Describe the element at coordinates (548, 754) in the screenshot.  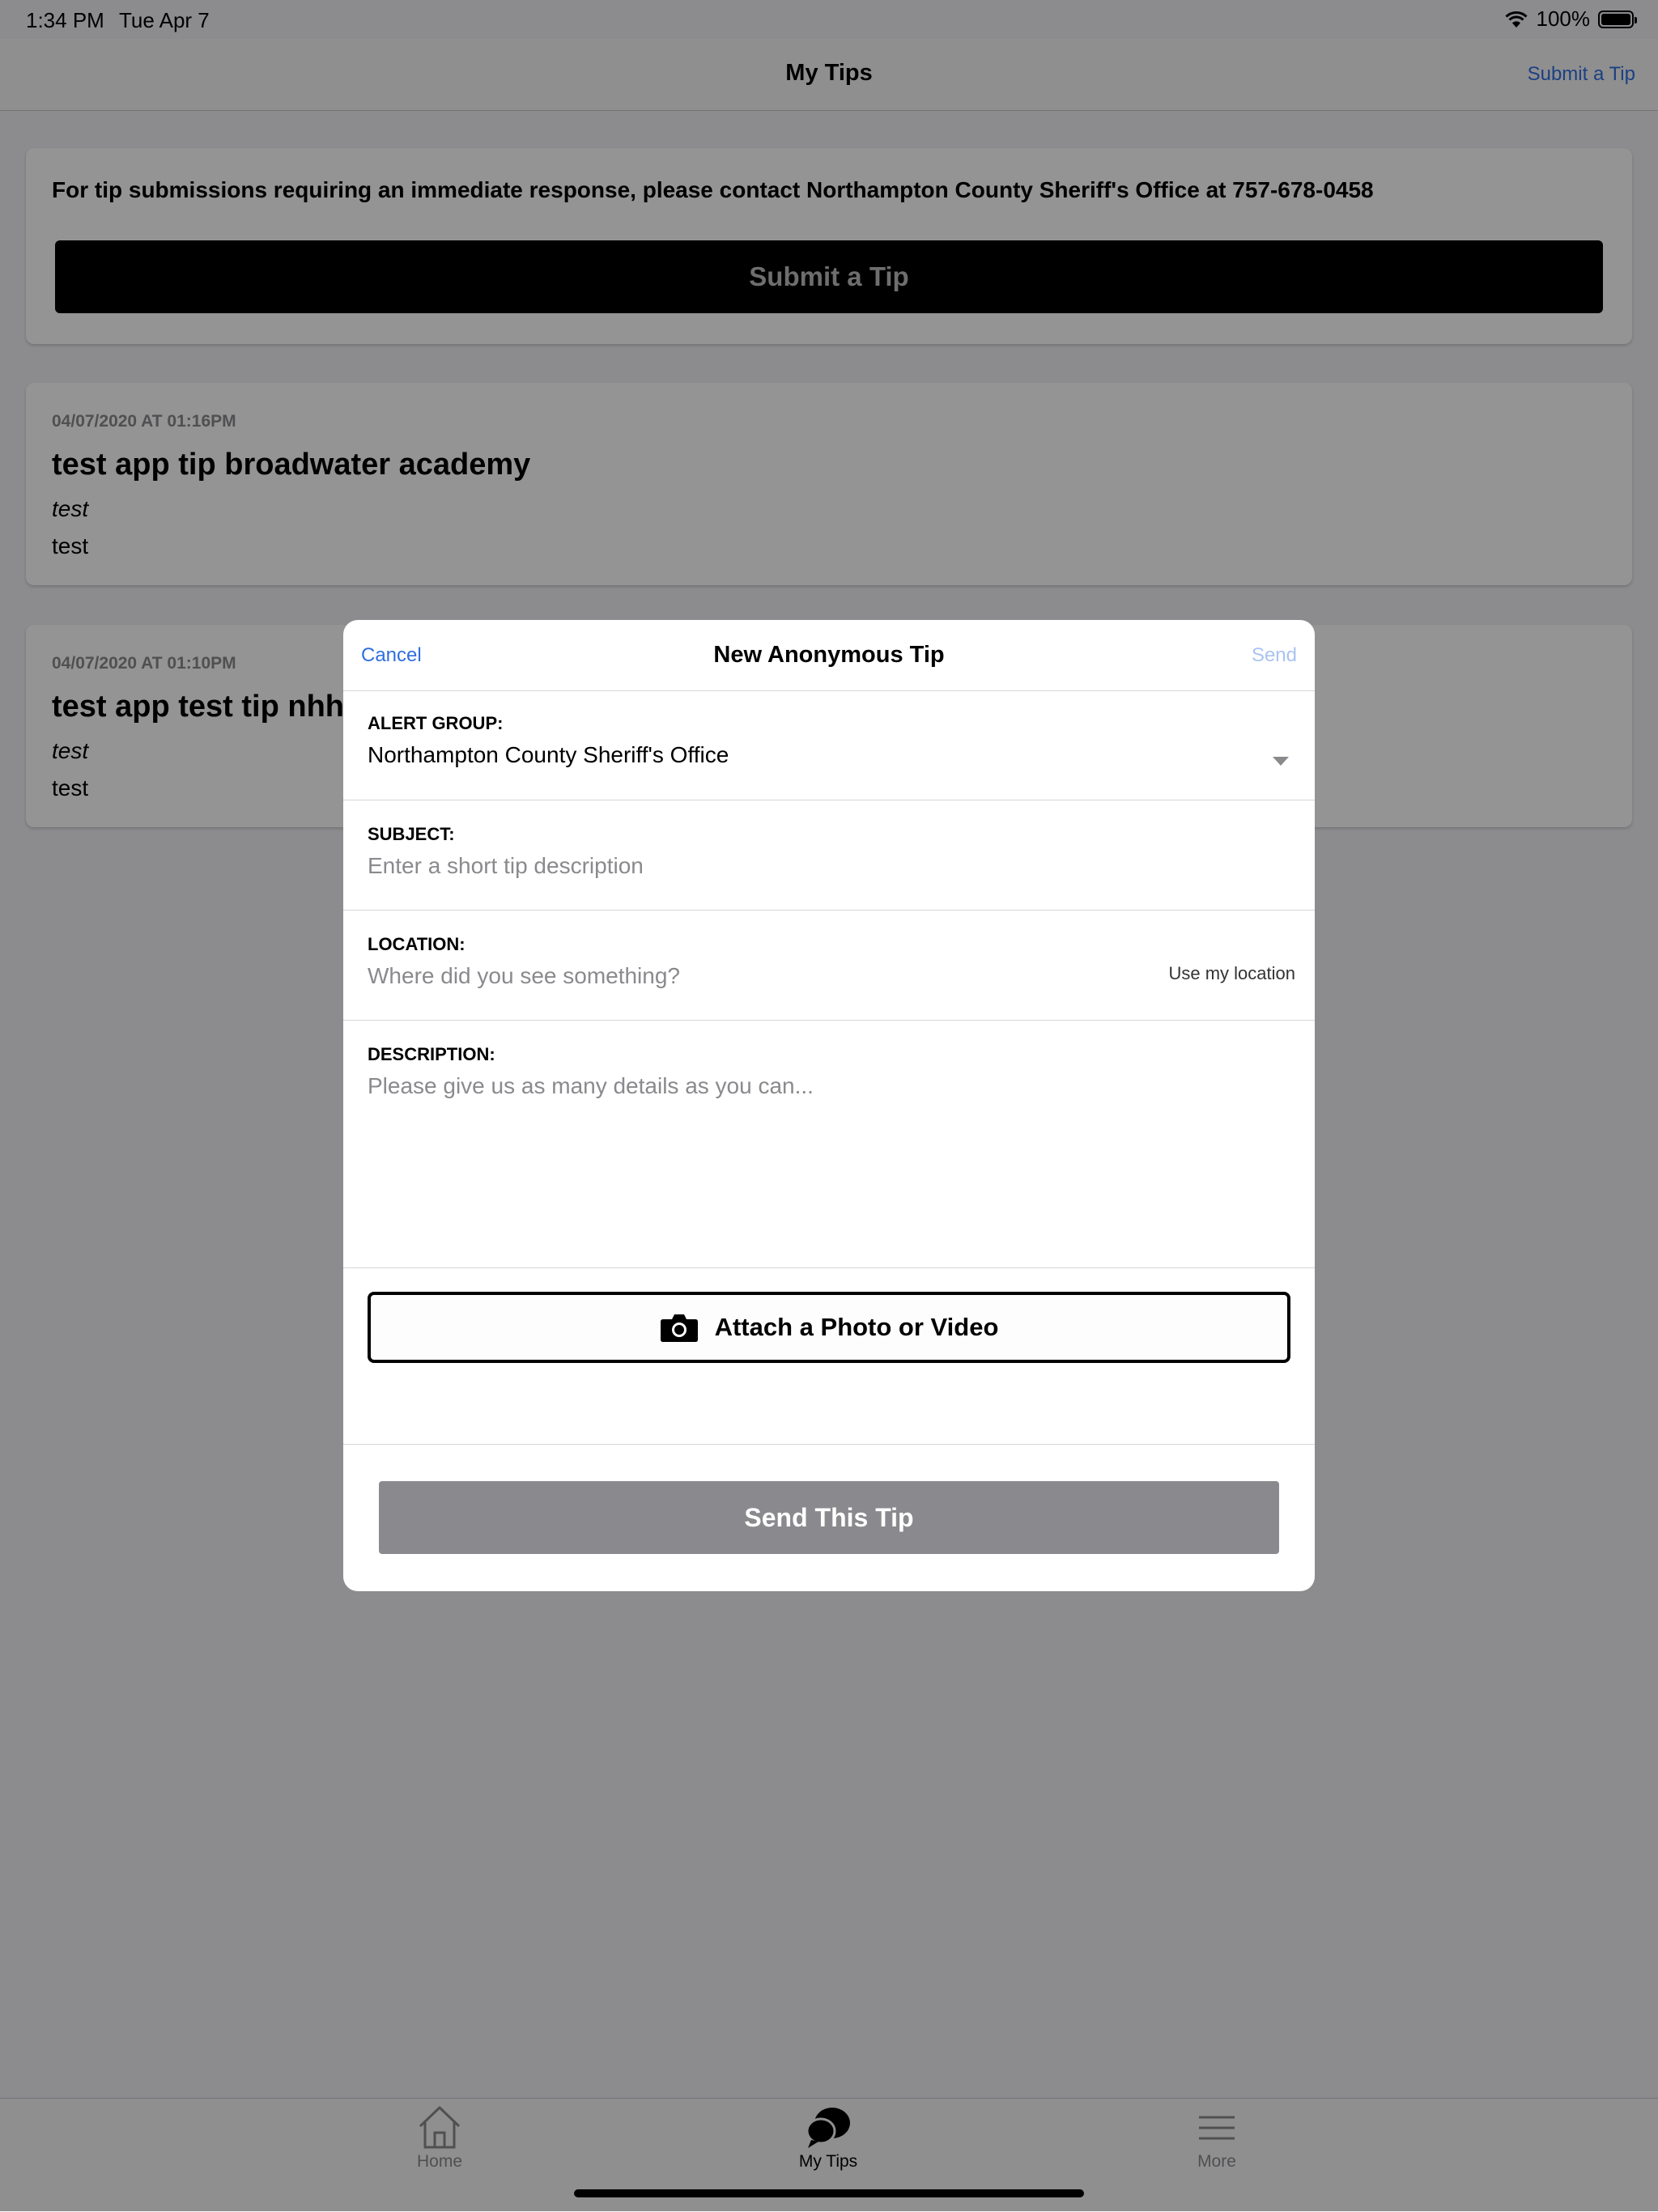
I see `alert-group-value: Northampton County Sheriff's Office` at that location.